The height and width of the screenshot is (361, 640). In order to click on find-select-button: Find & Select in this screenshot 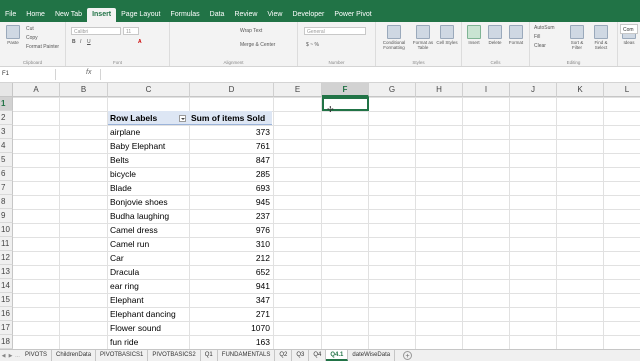, I will do `click(601, 37)`.